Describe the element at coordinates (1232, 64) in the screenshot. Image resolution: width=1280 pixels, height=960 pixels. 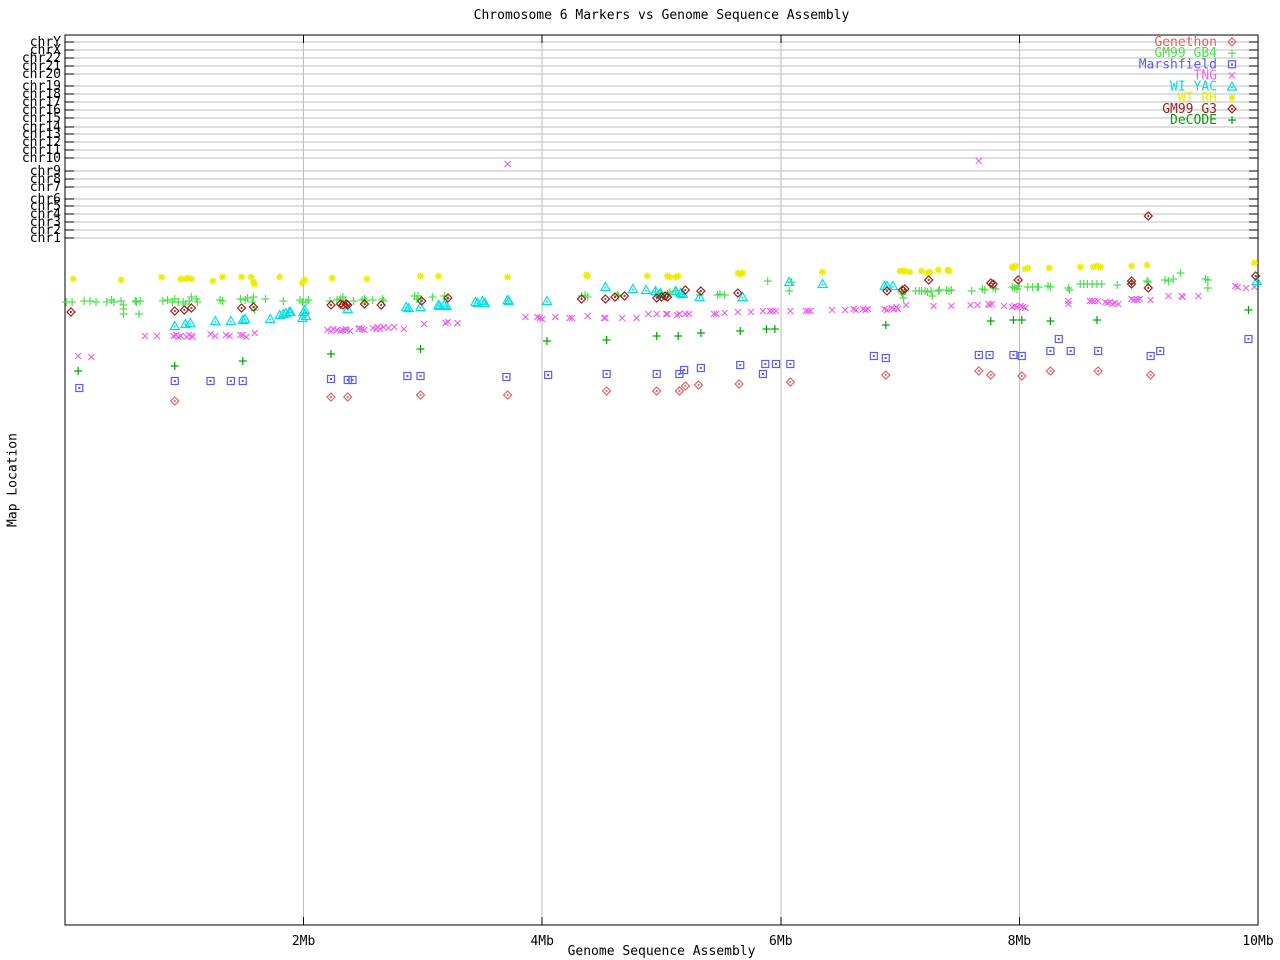
I see `legend-marker-square-dot` at that location.